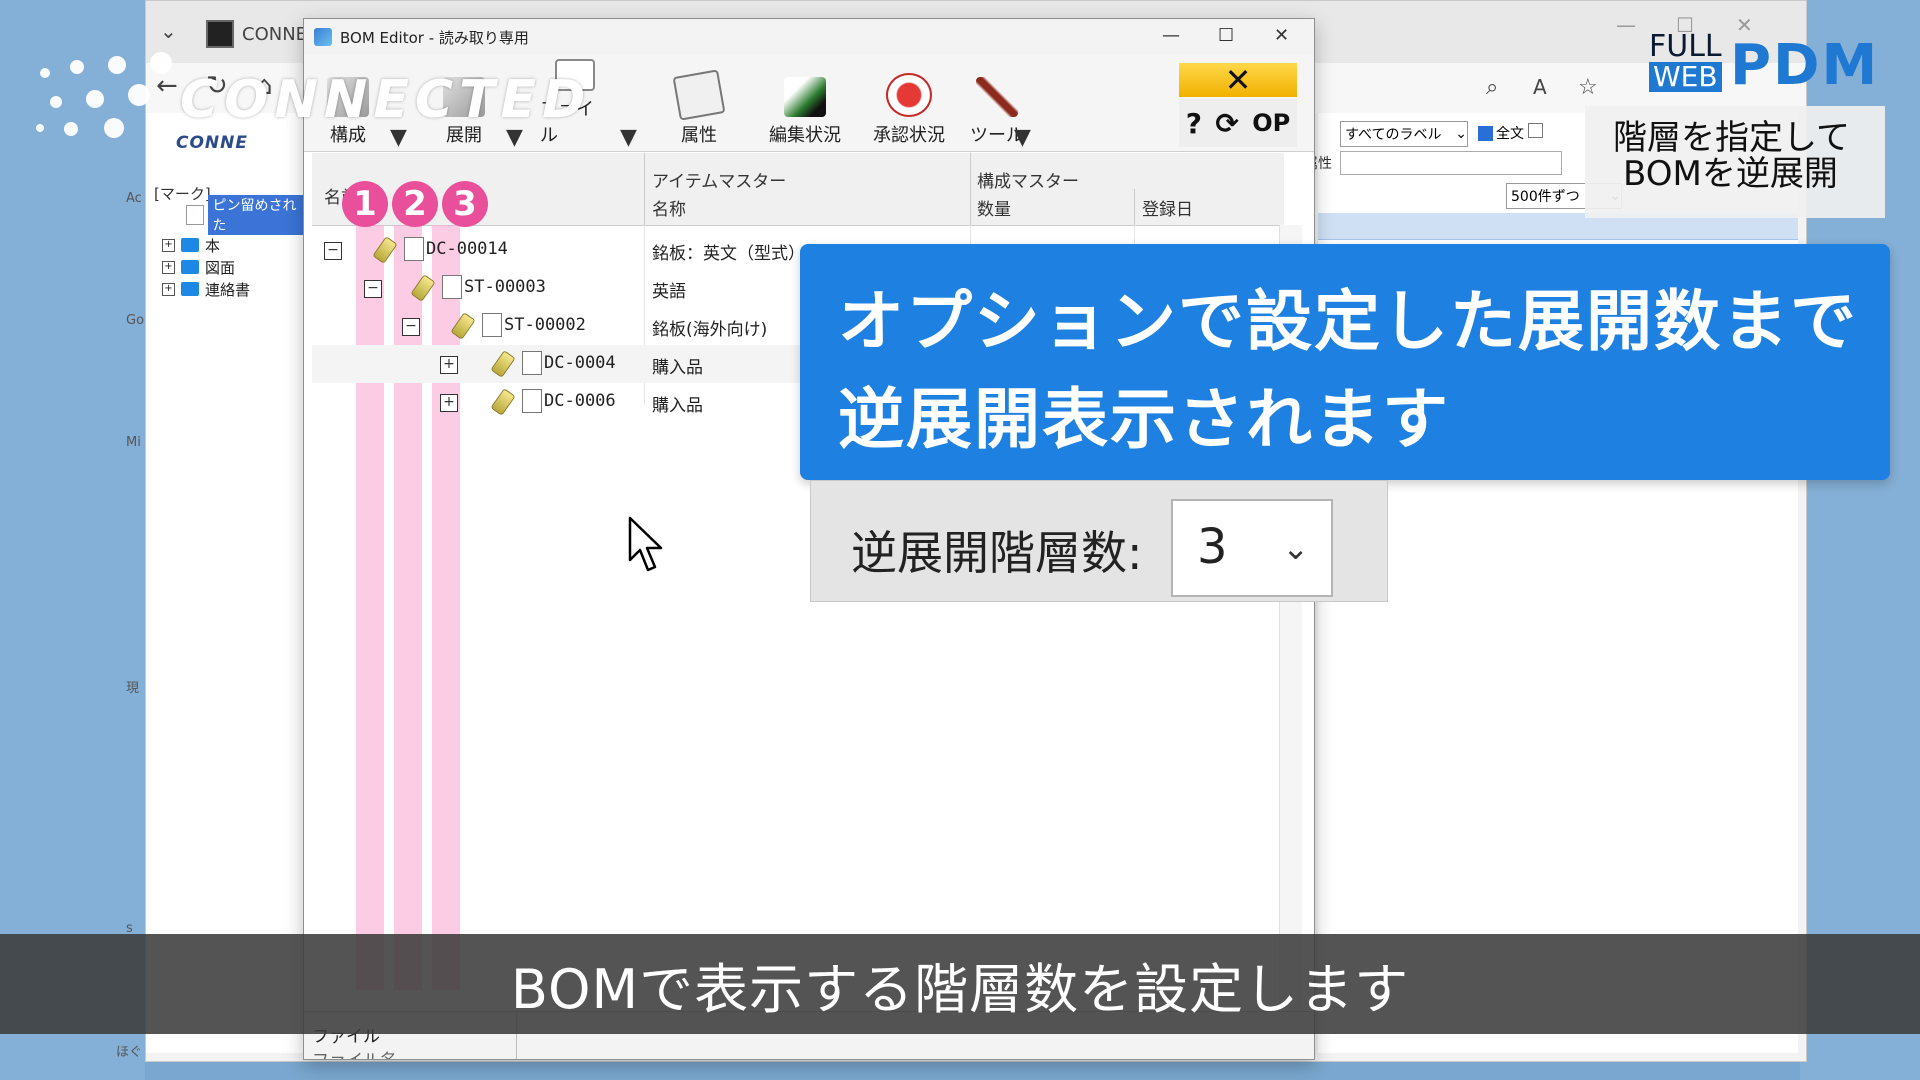 The width and height of the screenshot is (1920, 1080). What do you see at coordinates (228, 289) in the screenshot?
I see `tree-item-label: 連絡書` at bounding box center [228, 289].